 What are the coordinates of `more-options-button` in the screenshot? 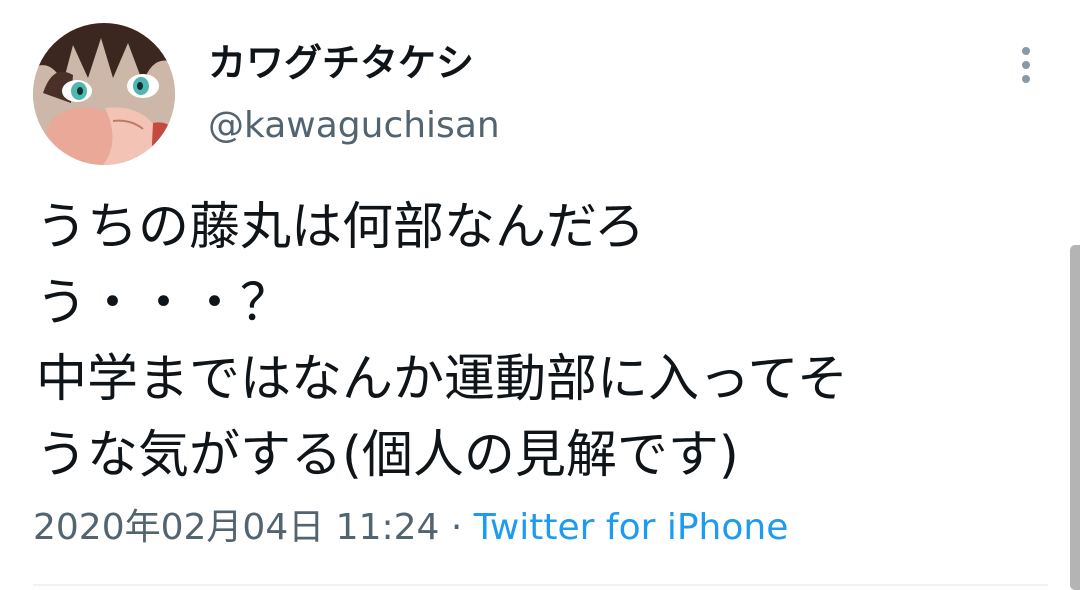 It's located at (1026, 66).